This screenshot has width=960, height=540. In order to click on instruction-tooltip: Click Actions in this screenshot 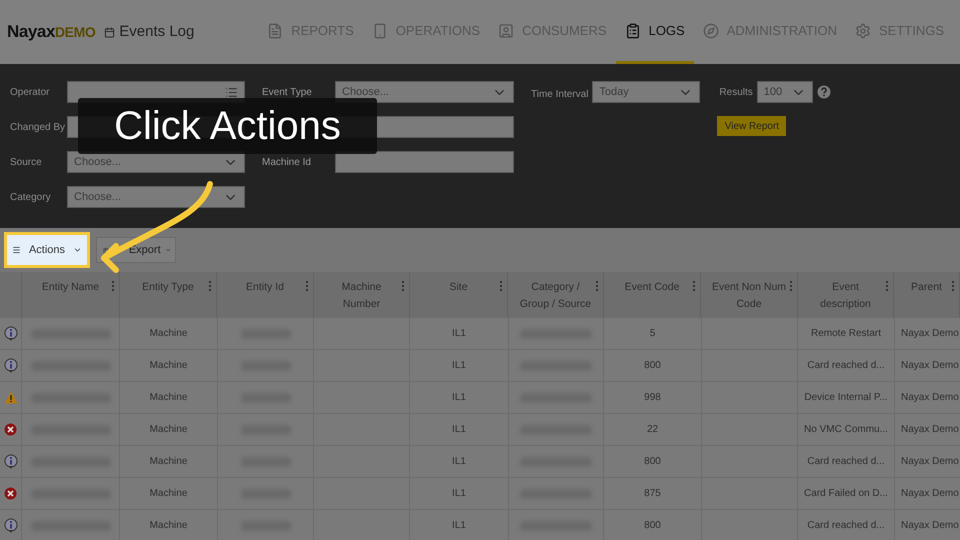, I will do `click(227, 126)`.